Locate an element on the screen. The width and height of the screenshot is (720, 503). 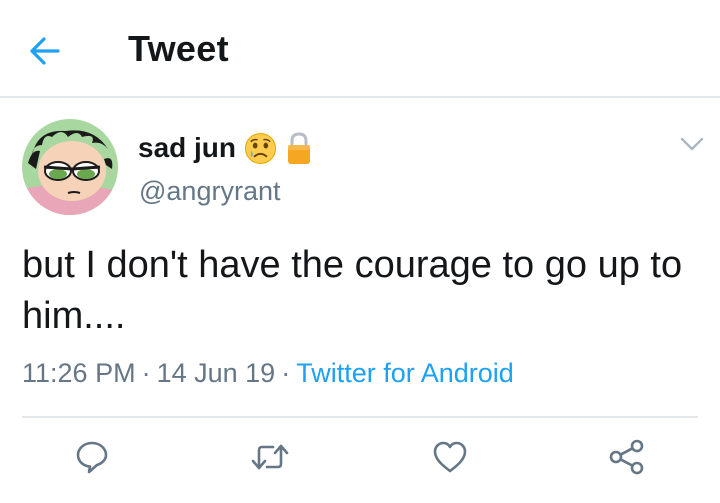
tweet-time: 11:26 PM is located at coordinates (79, 373).